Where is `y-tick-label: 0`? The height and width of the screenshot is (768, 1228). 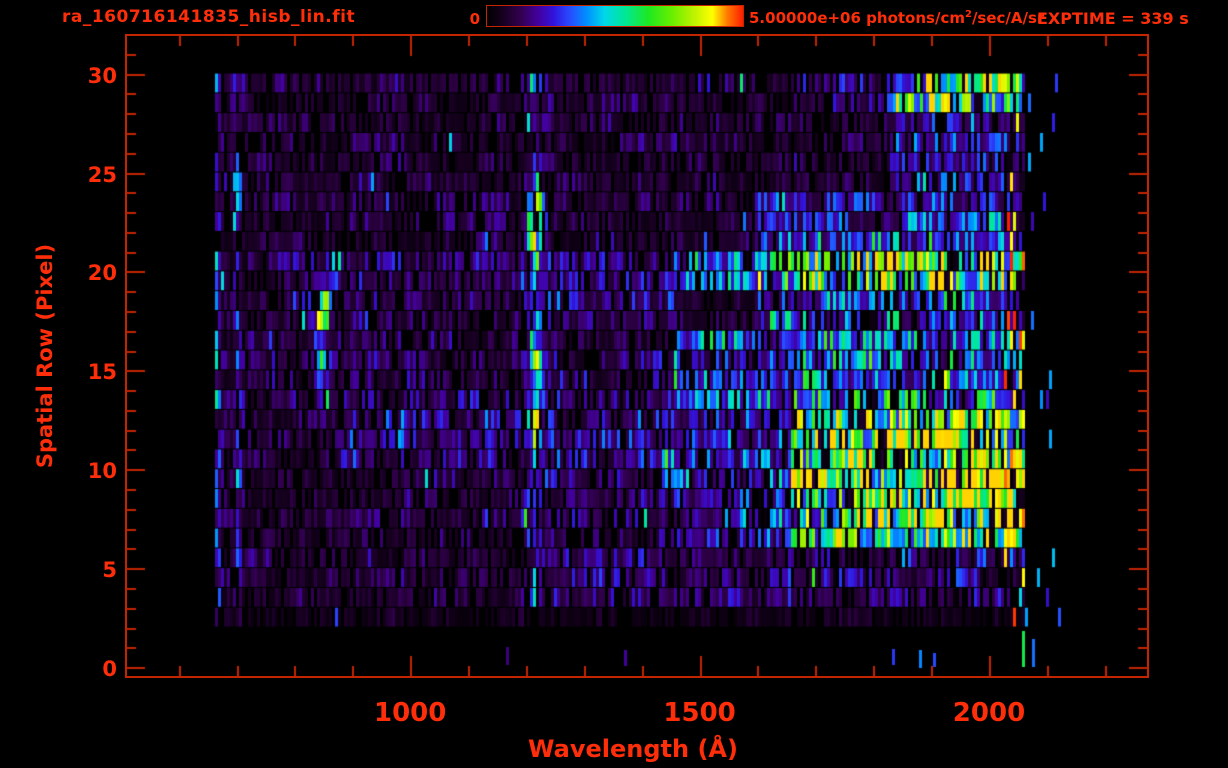
y-tick-label: 0 is located at coordinates (109, 669).